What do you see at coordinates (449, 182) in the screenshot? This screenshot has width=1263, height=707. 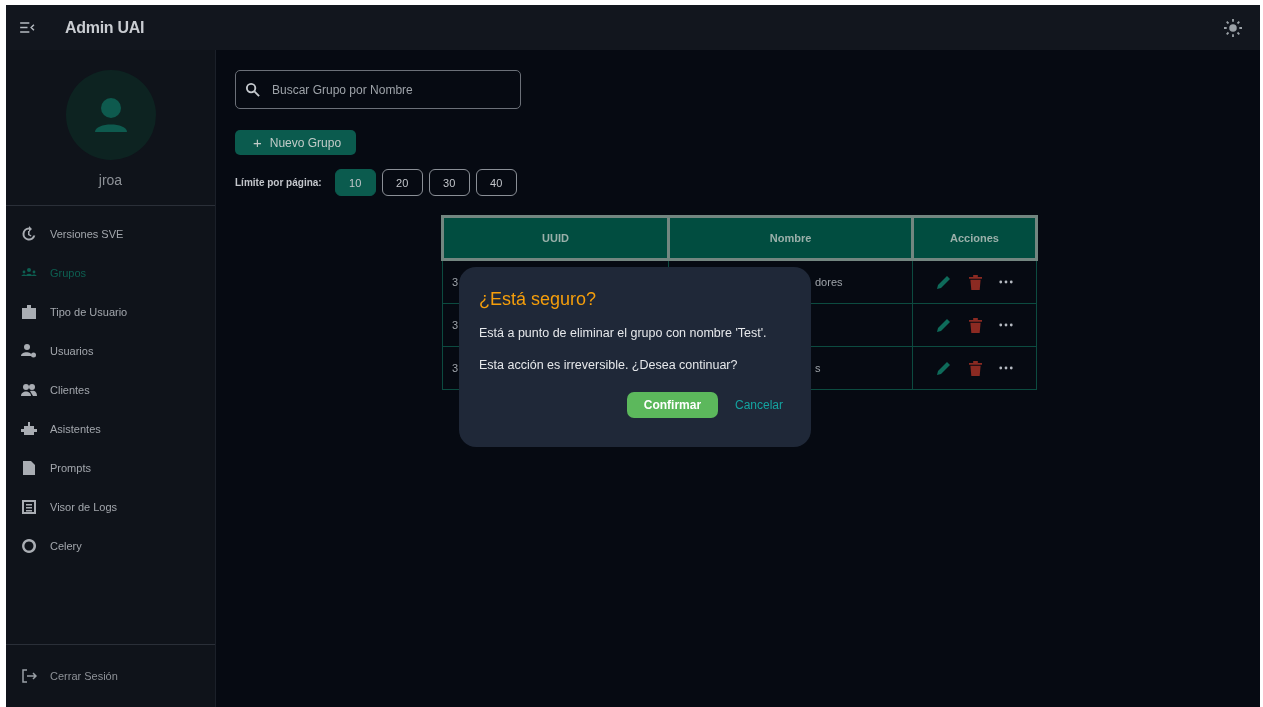 I see `page-limit-button: 30` at bounding box center [449, 182].